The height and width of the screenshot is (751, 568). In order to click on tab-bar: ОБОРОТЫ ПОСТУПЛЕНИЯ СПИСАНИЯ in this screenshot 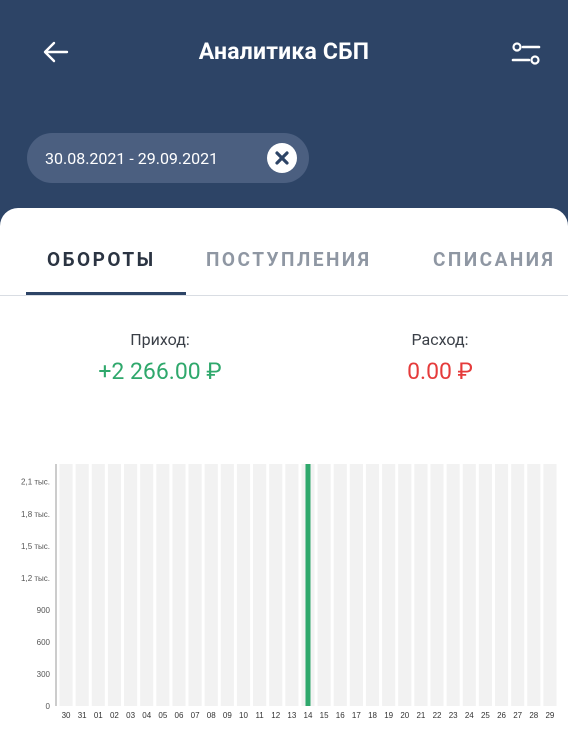, I will do `click(284, 252)`.